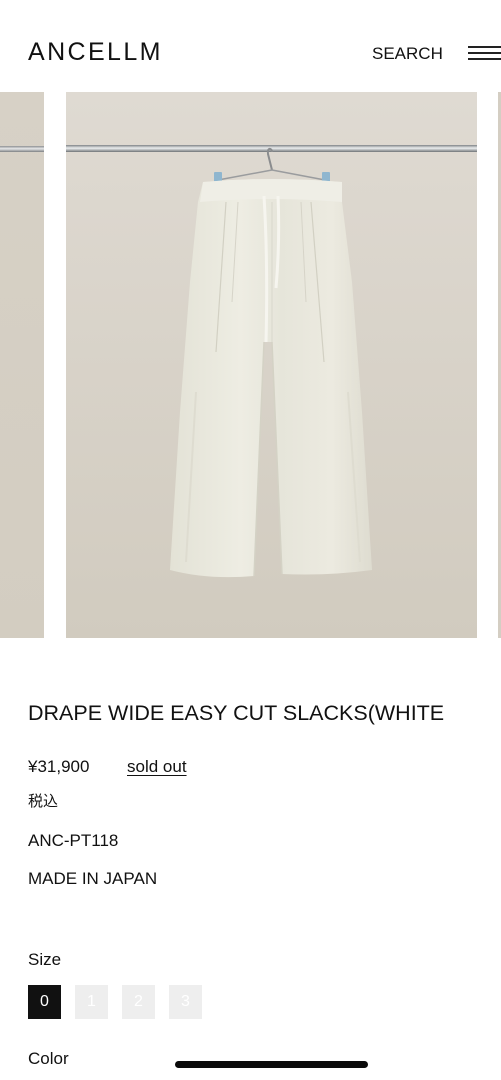  What do you see at coordinates (138, 1002) in the screenshot?
I see `size-option-2: 2` at bounding box center [138, 1002].